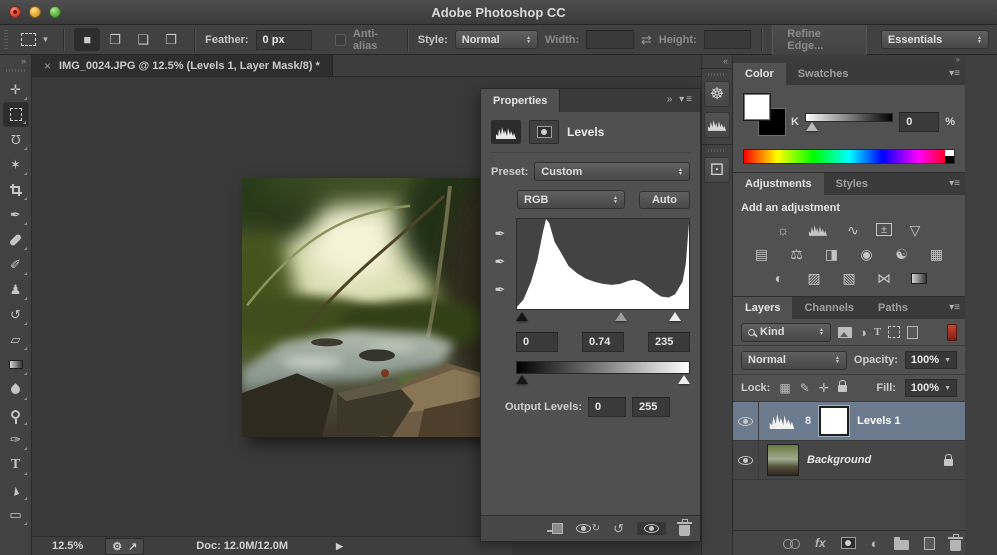 The image size is (997, 555). What do you see at coordinates (35, 12) in the screenshot?
I see `minimize-window-button` at bounding box center [35, 12].